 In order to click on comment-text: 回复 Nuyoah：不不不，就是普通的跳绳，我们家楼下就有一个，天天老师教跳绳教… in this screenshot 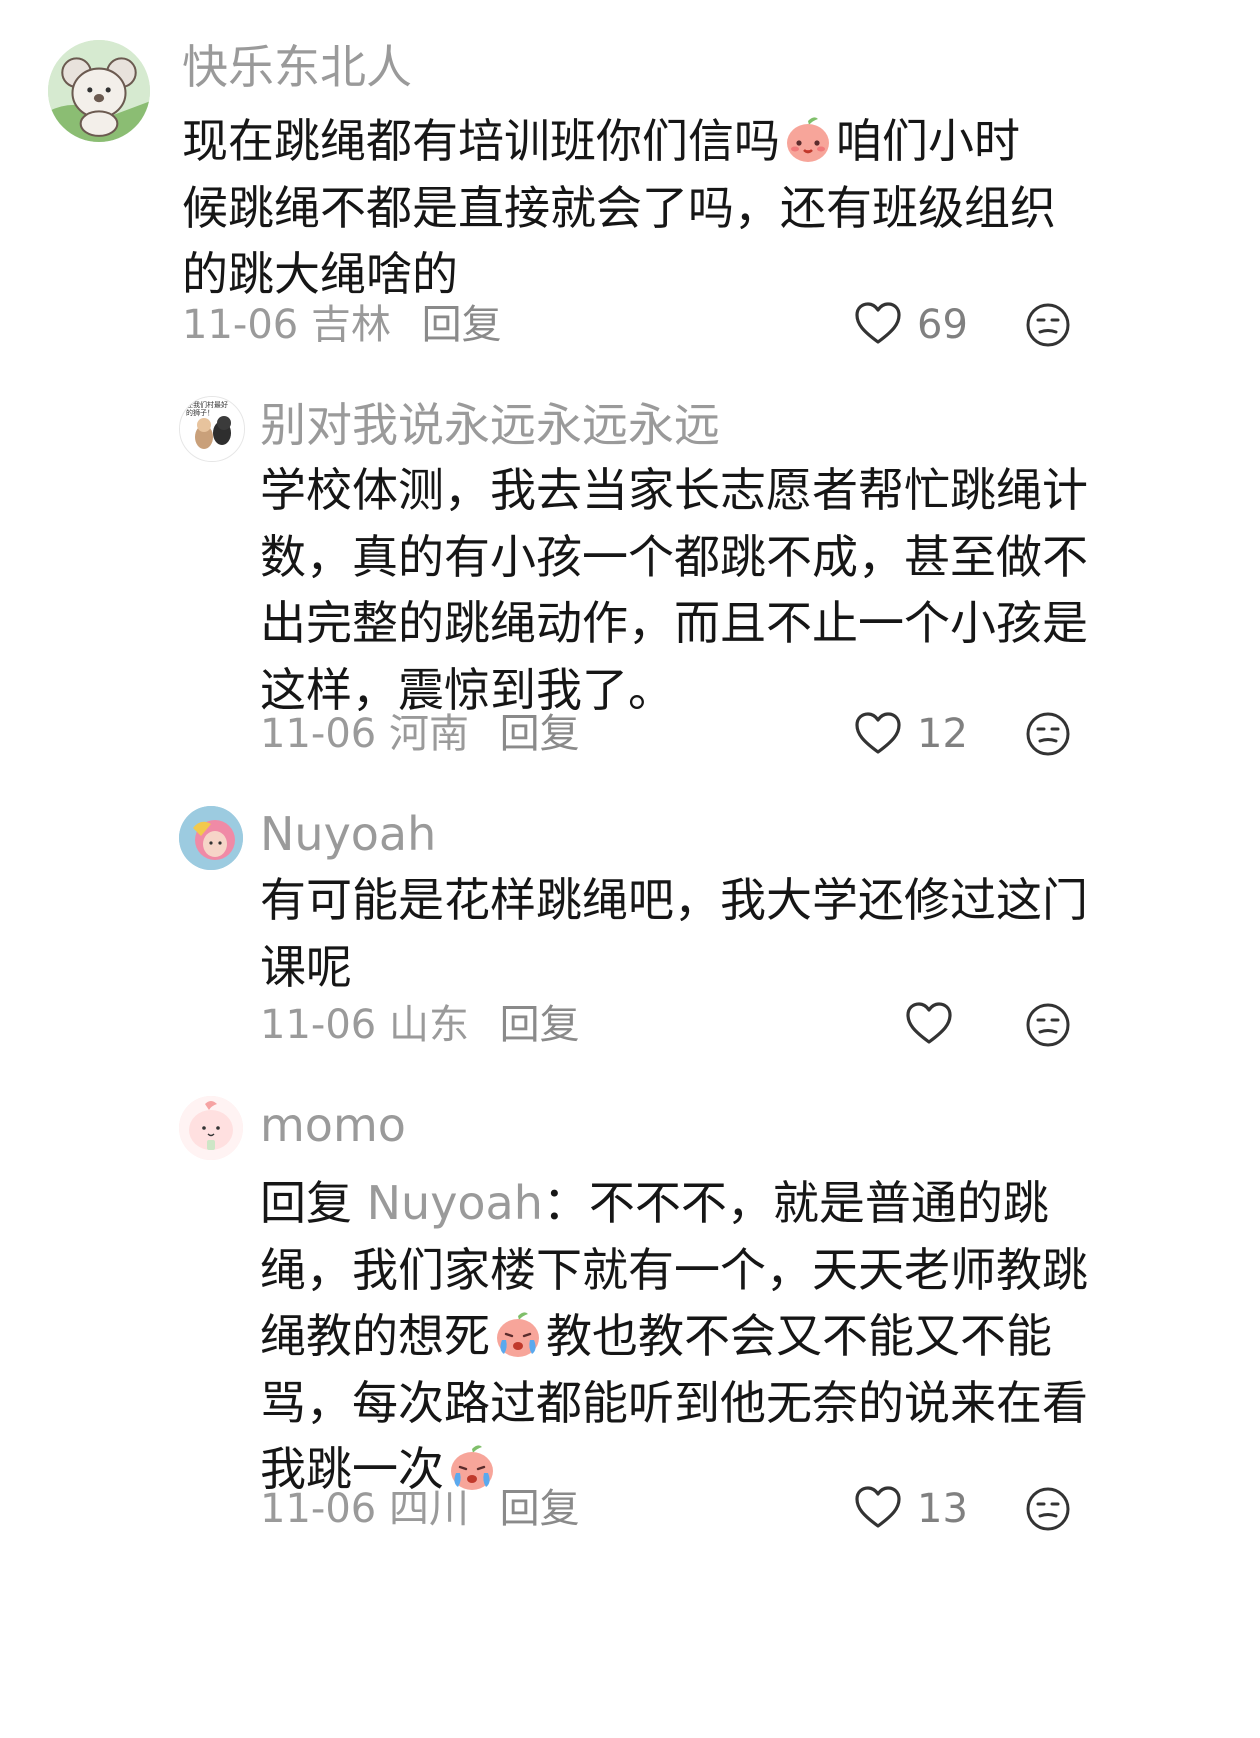, I will do `click(690, 1336)`.